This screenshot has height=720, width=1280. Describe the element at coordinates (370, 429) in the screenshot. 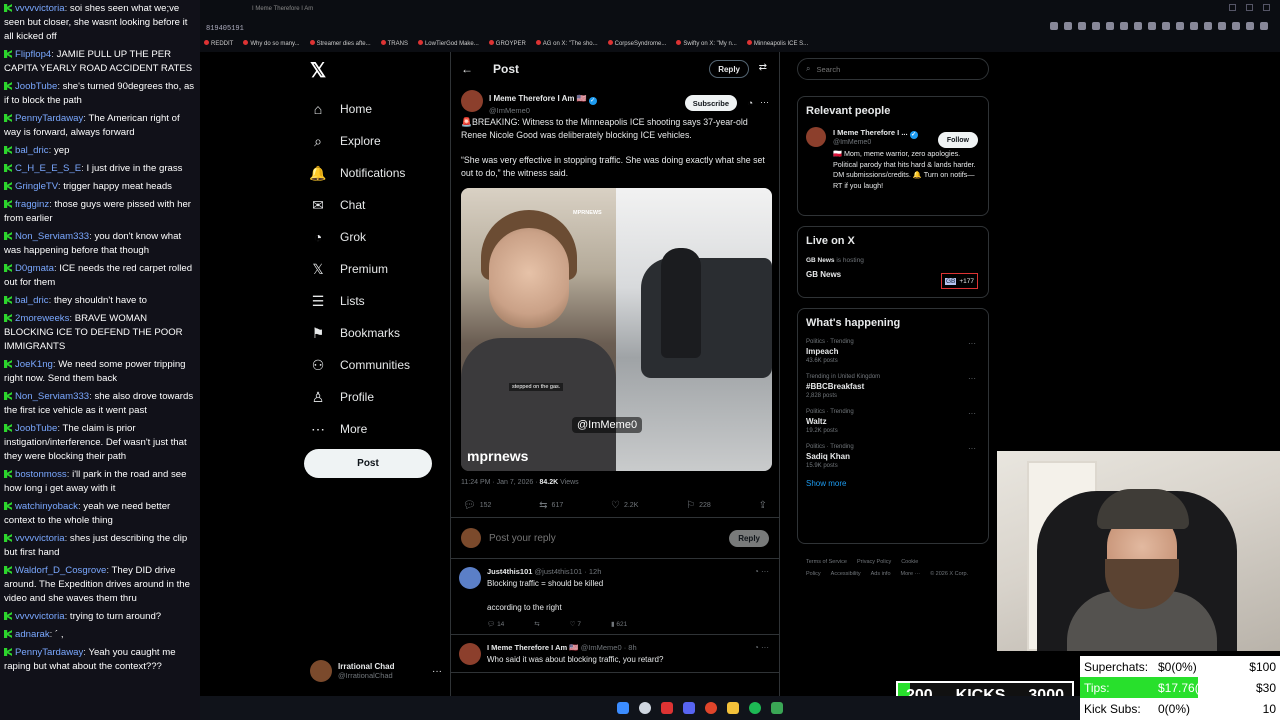

I see `nav-item-more: ⋯ More` at that location.